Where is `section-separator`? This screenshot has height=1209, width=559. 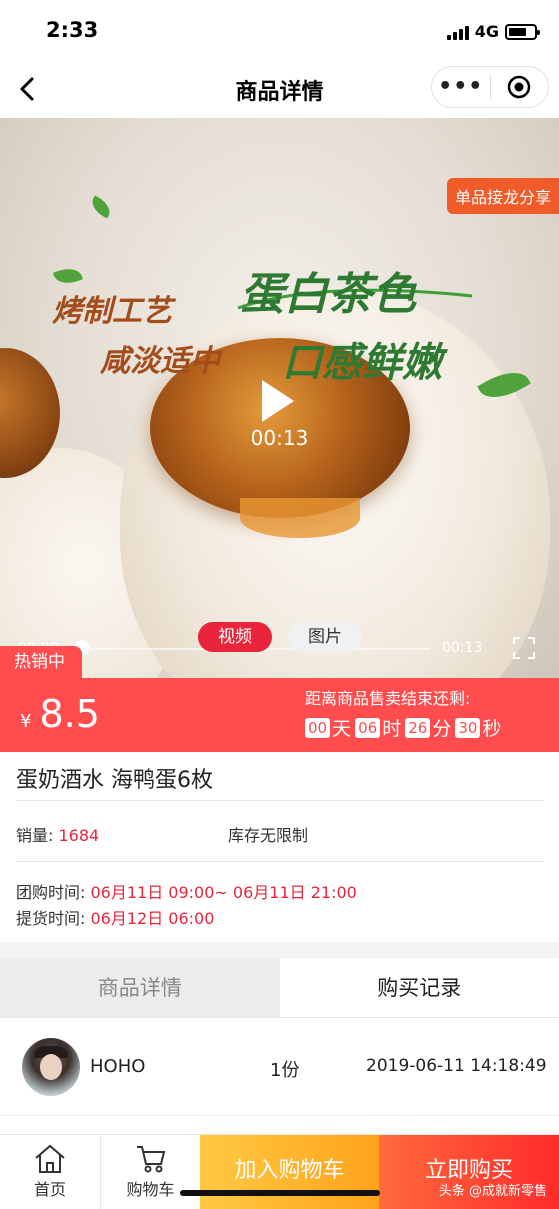
section-separator is located at coordinates (279, 950).